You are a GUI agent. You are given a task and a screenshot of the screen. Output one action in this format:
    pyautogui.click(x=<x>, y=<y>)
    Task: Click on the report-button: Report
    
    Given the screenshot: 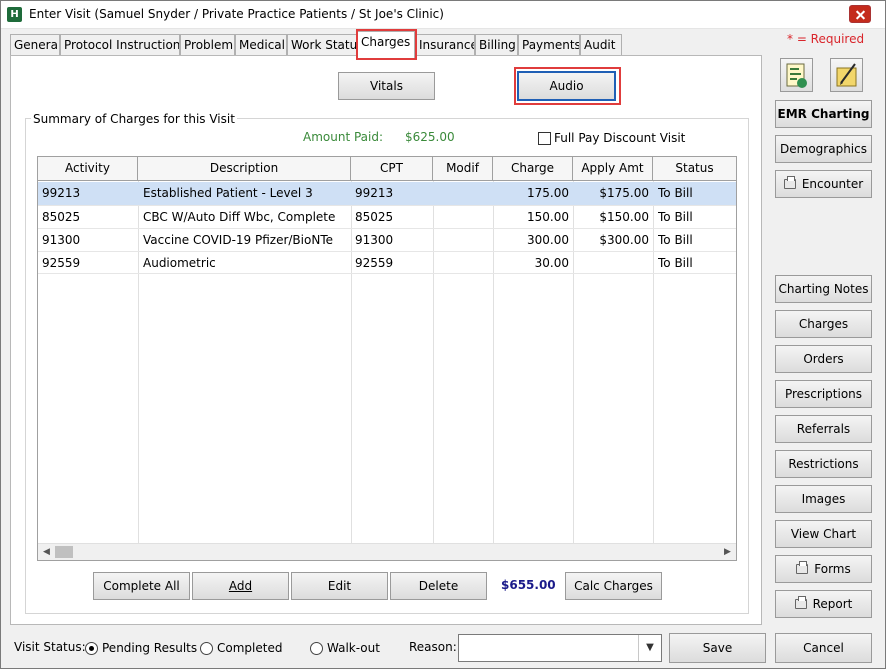 What is the action you would take?
    pyautogui.click(x=823, y=604)
    